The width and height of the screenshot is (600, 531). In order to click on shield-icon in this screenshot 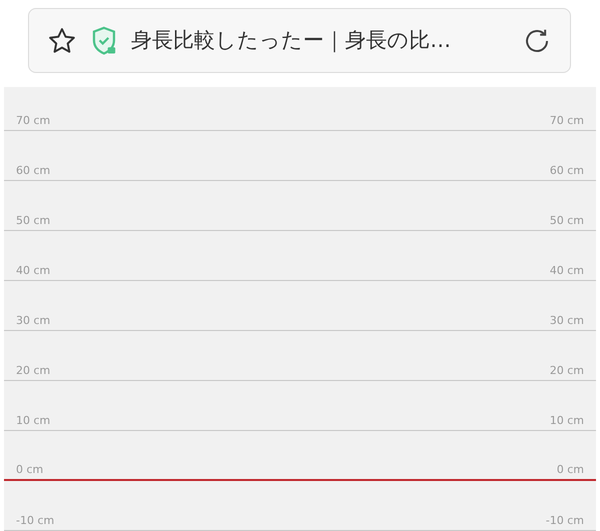, I will do `click(104, 41)`.